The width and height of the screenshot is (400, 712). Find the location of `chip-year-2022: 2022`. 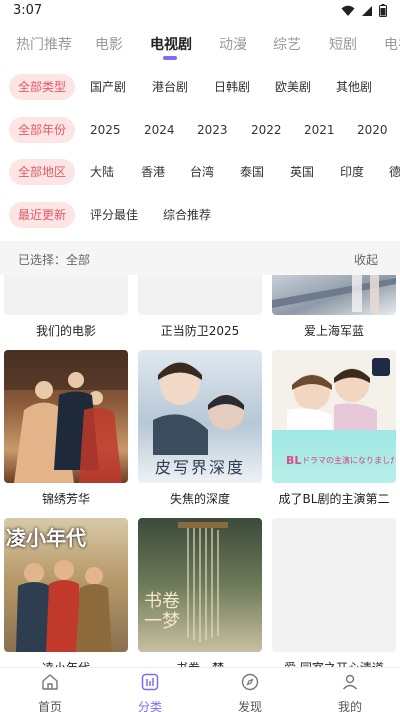

chip-year-2022: 2022 is located at coordinates (266, 130).